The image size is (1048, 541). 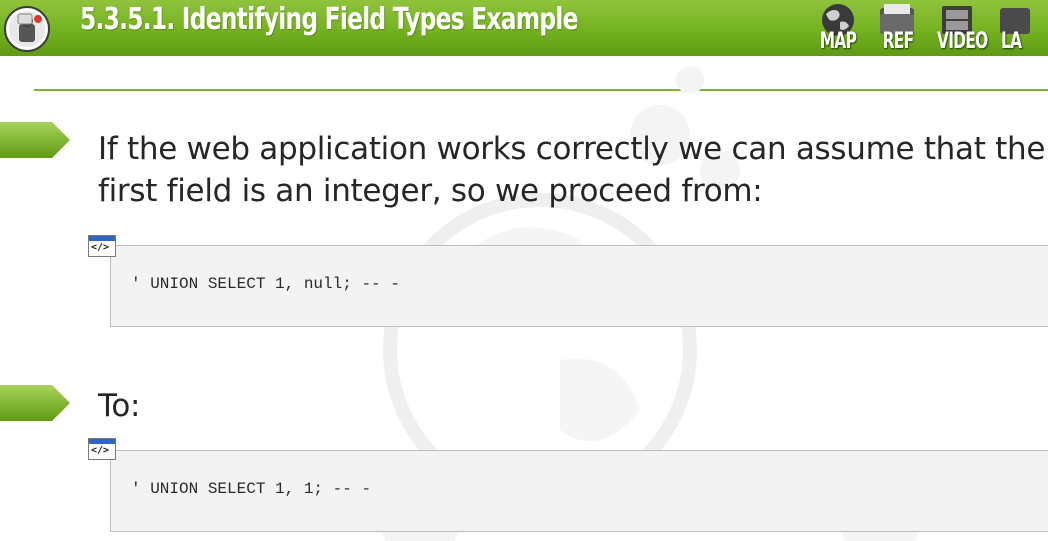 What do you see at coordinates (27, 29) in the screenshot?
I see `logo-icon` at bounding box center [27, 29].